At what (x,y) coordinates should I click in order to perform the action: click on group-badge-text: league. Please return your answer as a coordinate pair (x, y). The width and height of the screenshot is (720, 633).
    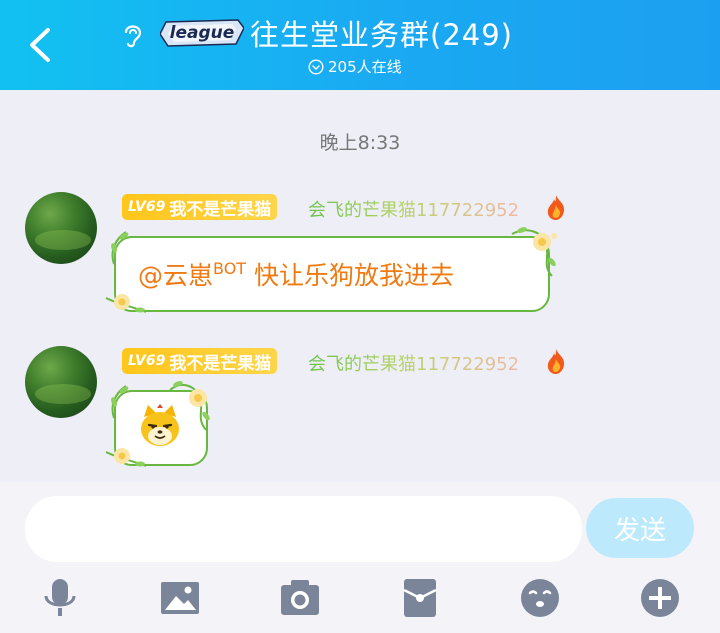
    Looking at the image, I should click on (202, 33).